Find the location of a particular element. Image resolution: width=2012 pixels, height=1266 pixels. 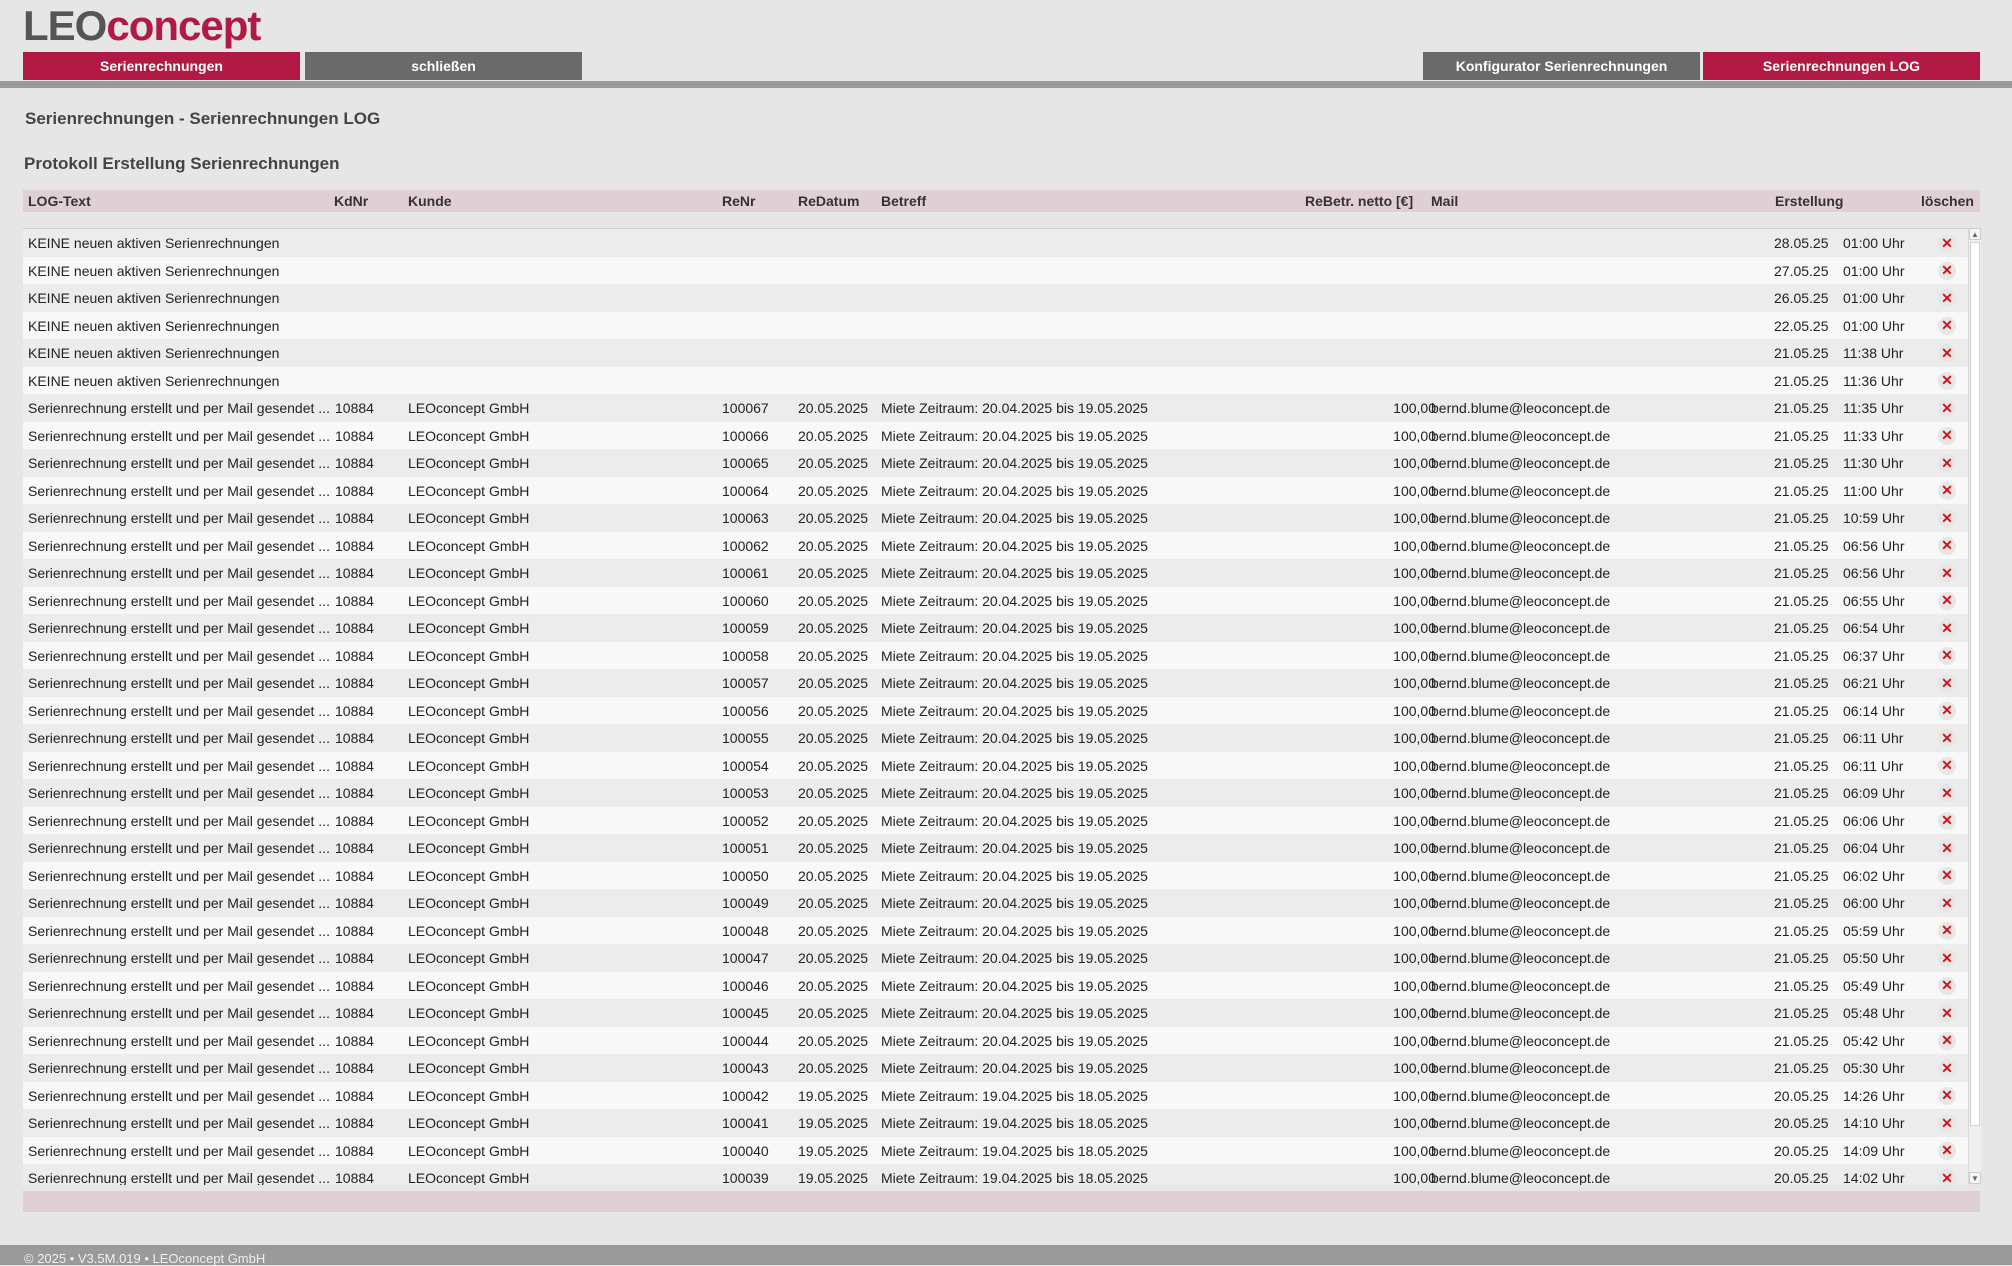

nav-konfigurator-button: Konfigurator Serienrechnungen is located at coordinates (1561, 66).